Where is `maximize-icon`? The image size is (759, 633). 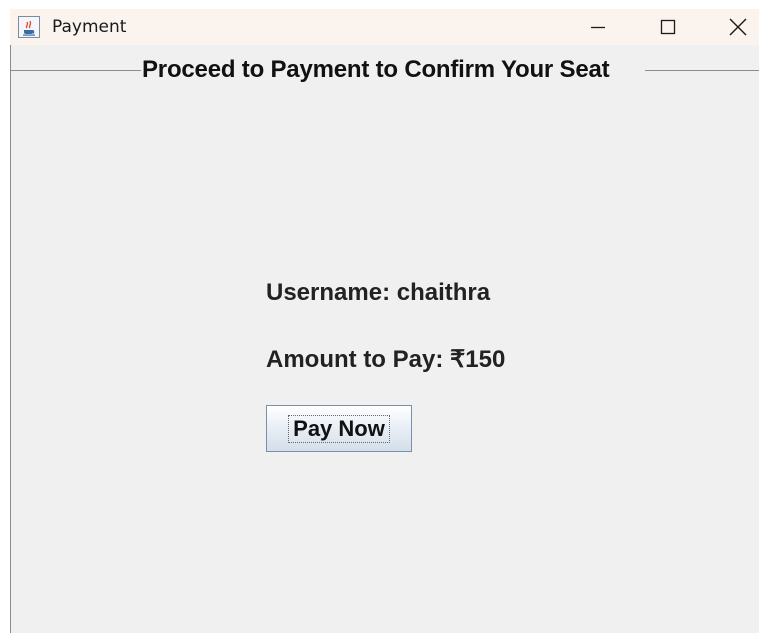 maximize-icon is located at coordinates (668, 27).